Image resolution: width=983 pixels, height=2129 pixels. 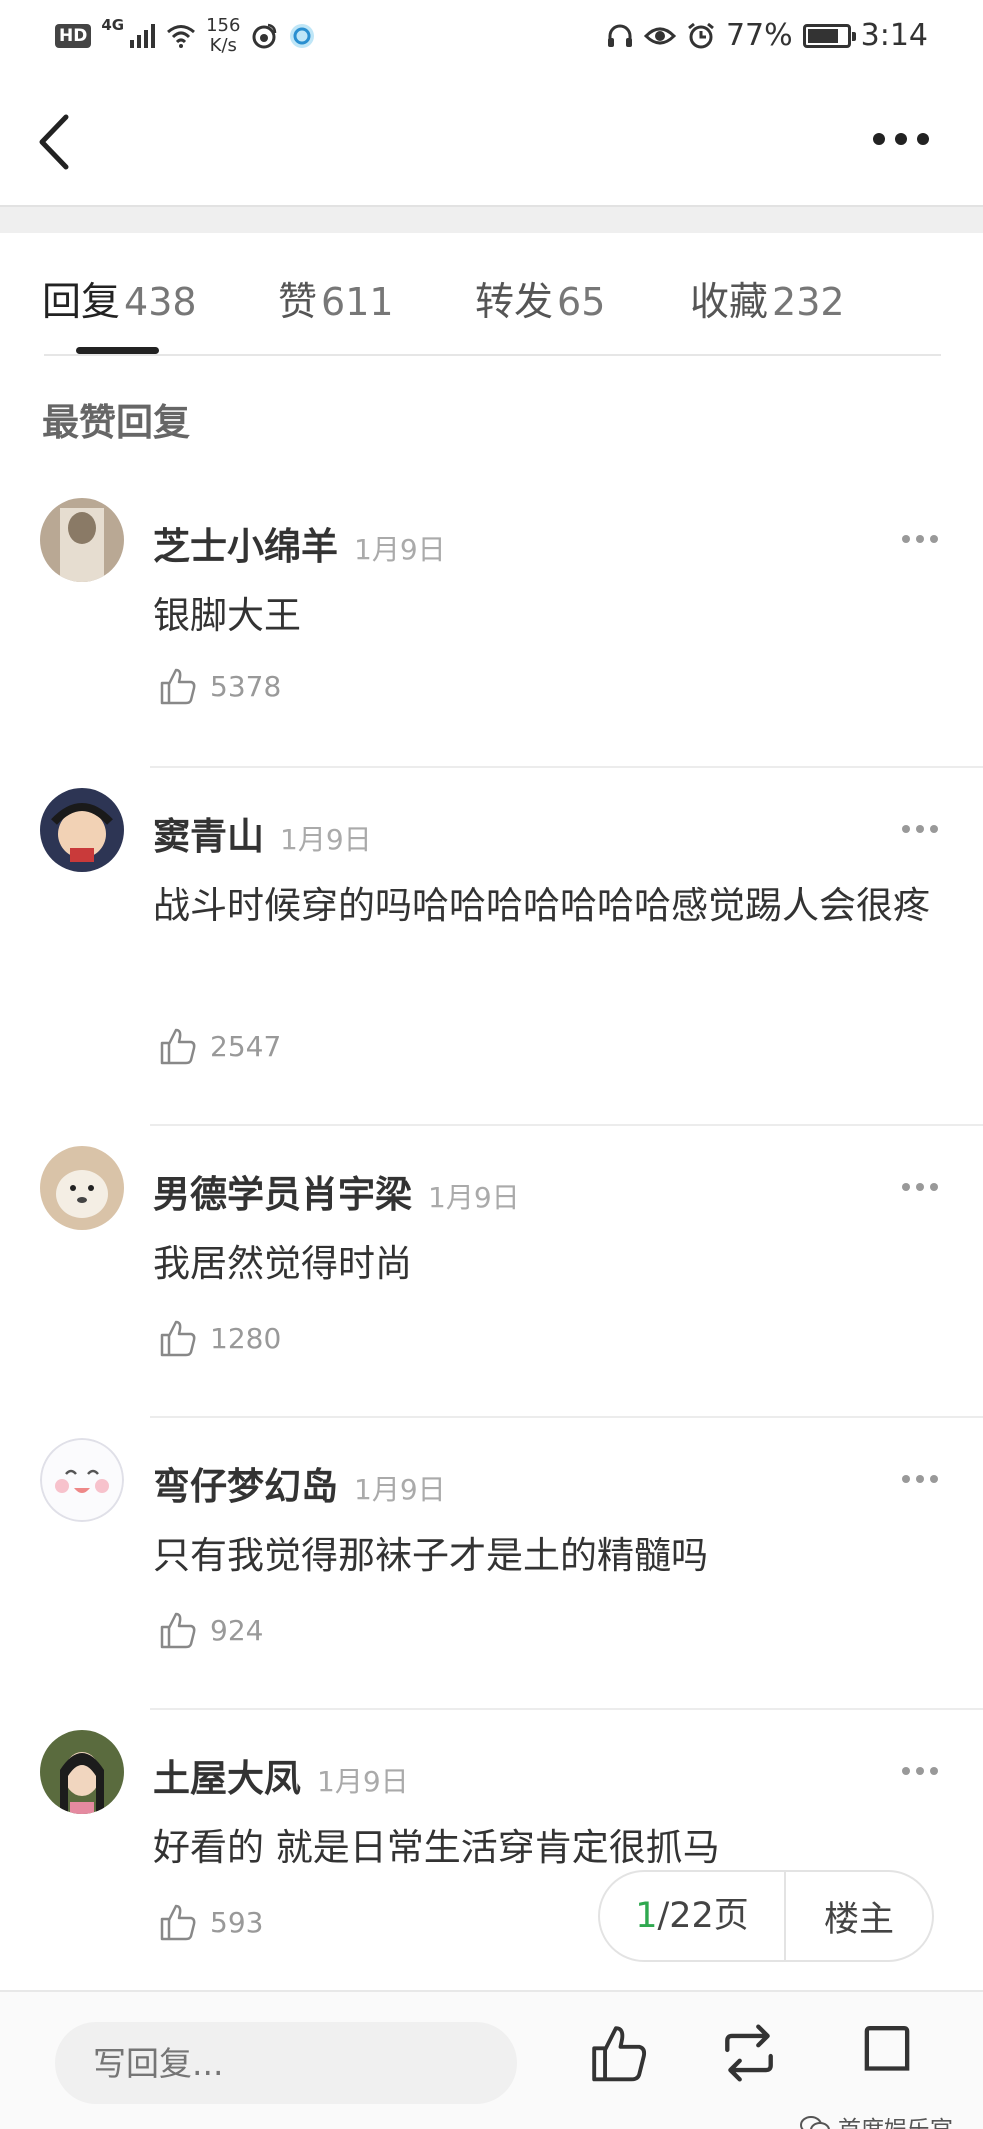 What do you see at coordinates (336, 299) in the screenshot?
I see `tab-likes: 赞 611` at bounding box center [336, 299].